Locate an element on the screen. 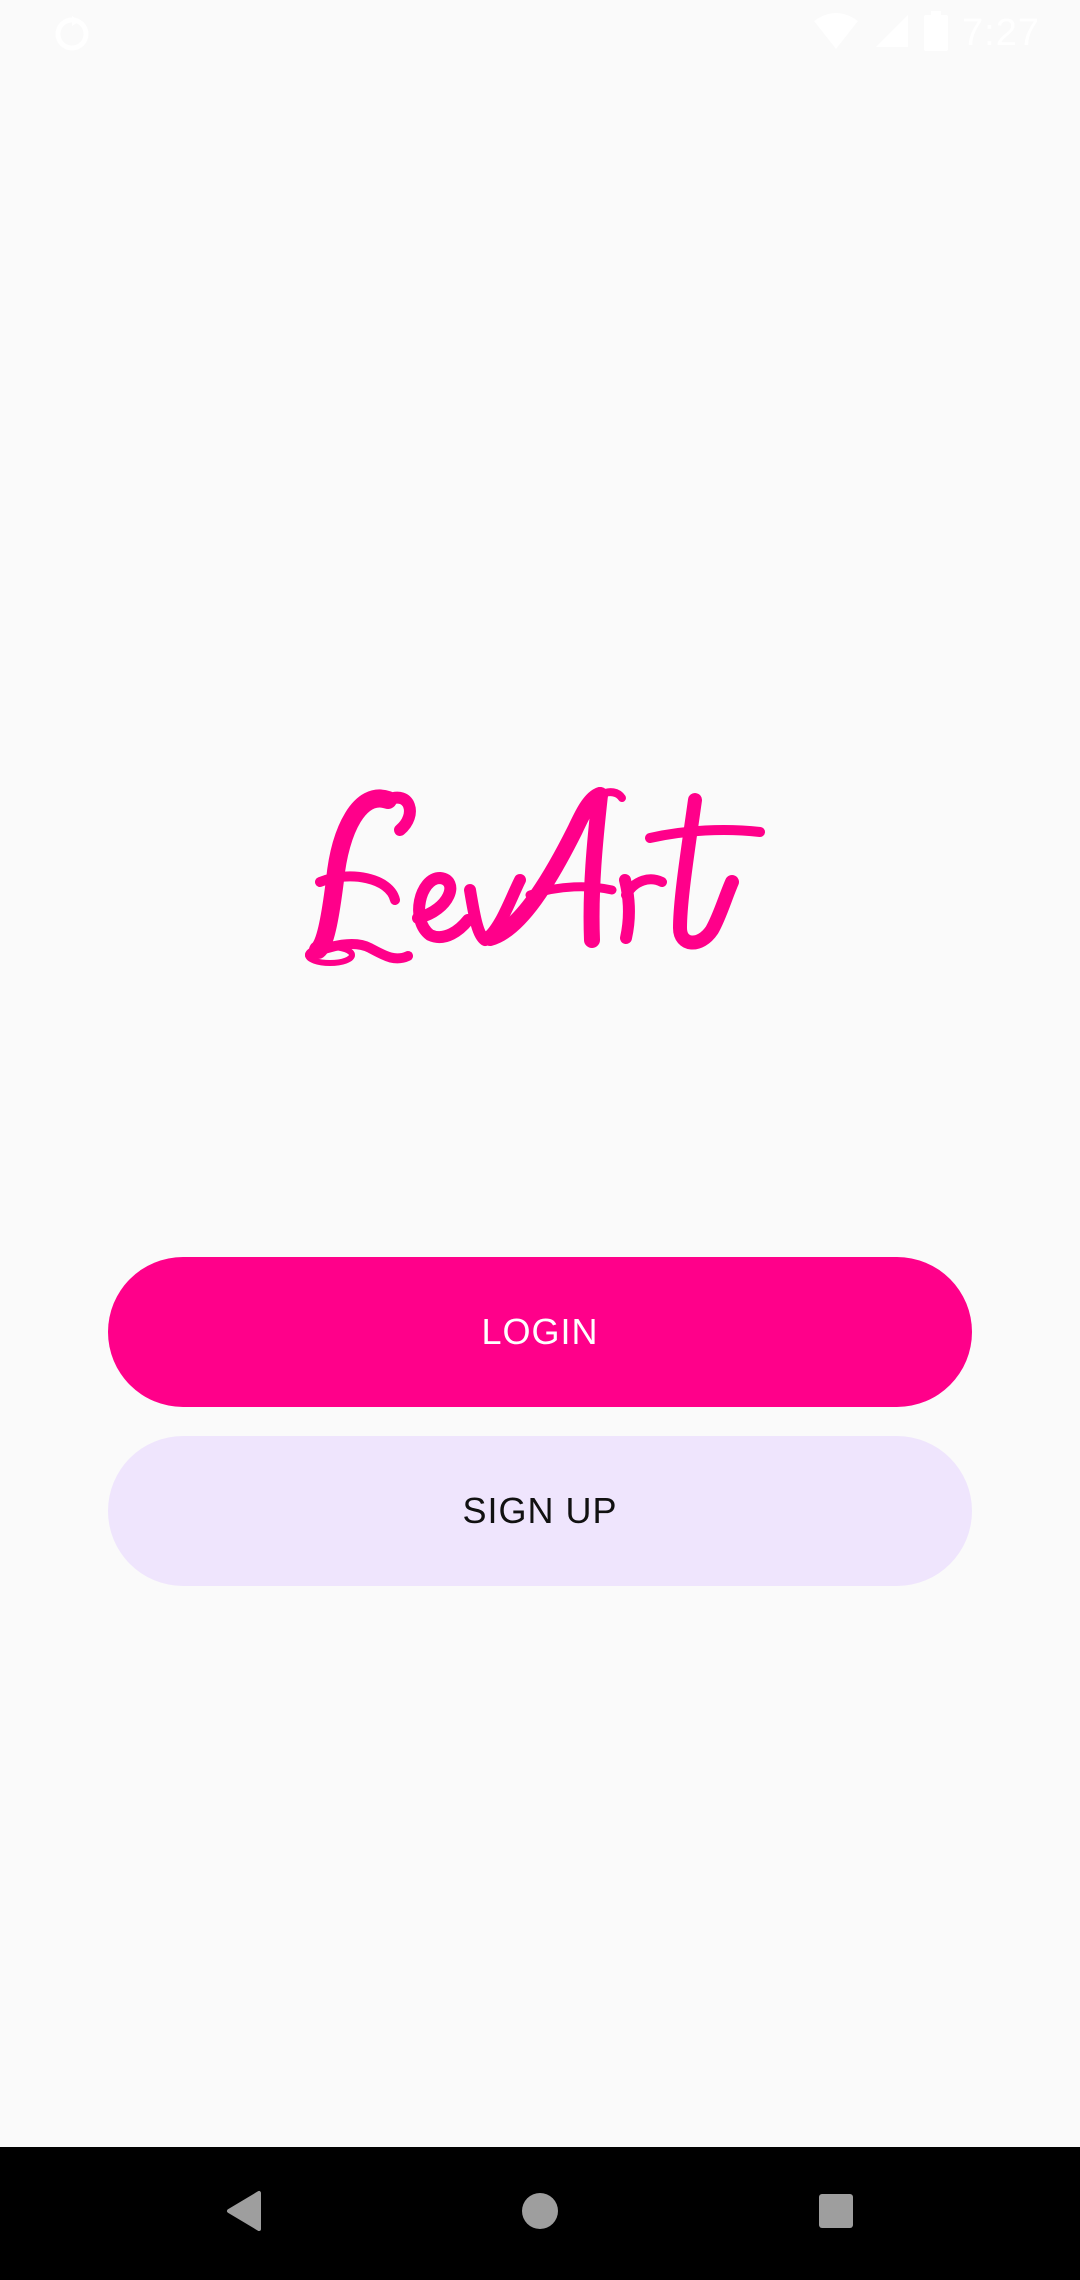 This screenshot has width=1080, height=2280. sync-icon is located at coordinates (72, 34).